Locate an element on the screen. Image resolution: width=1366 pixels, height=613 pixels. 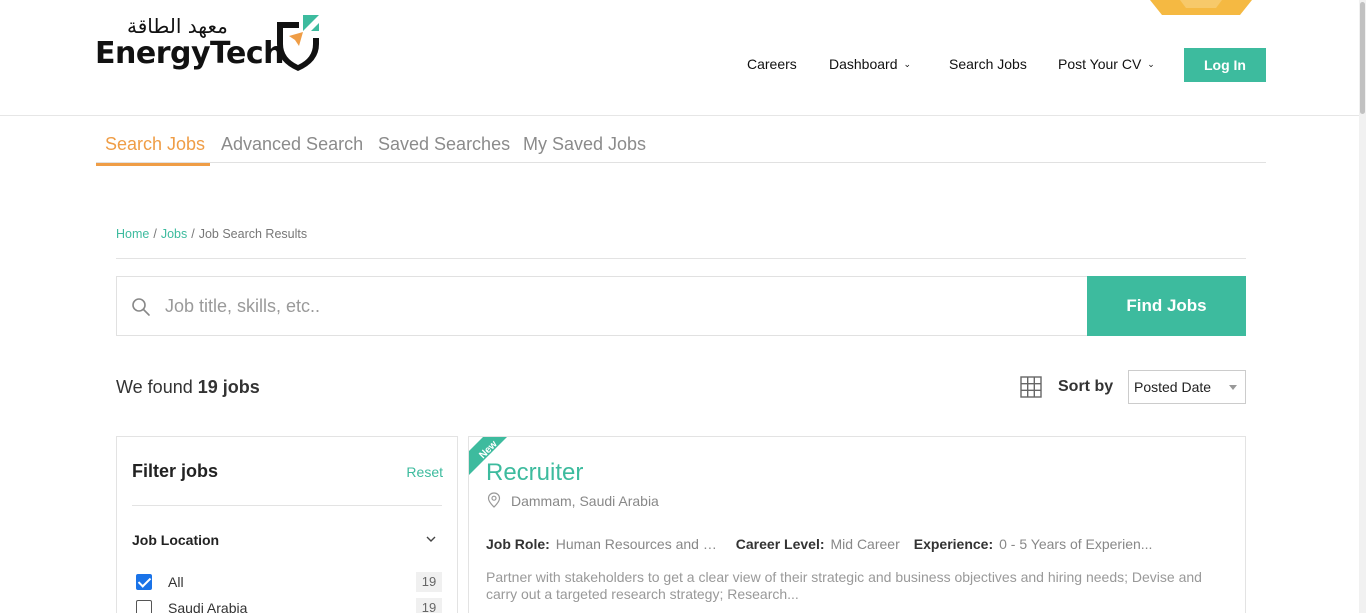
nav-dashboard: Dashboard ⌄ is located at coordinates (870, 65).